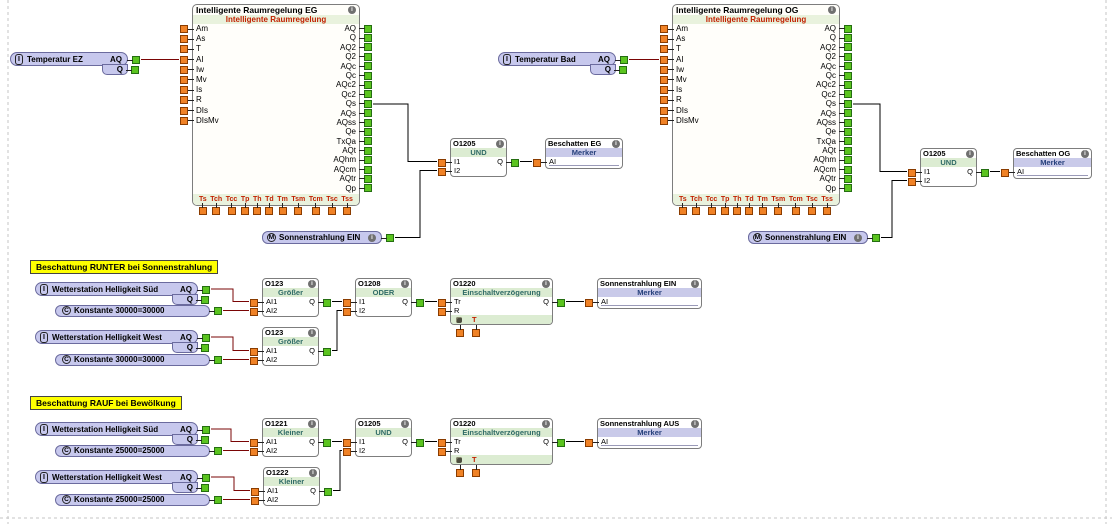  What do you see at coordinates (291, 486) in the screenshot?
I see `logic-block-kleiner-2: O1222 i Kleiner AI1 Q AI2` at bounding box center [291, 486].